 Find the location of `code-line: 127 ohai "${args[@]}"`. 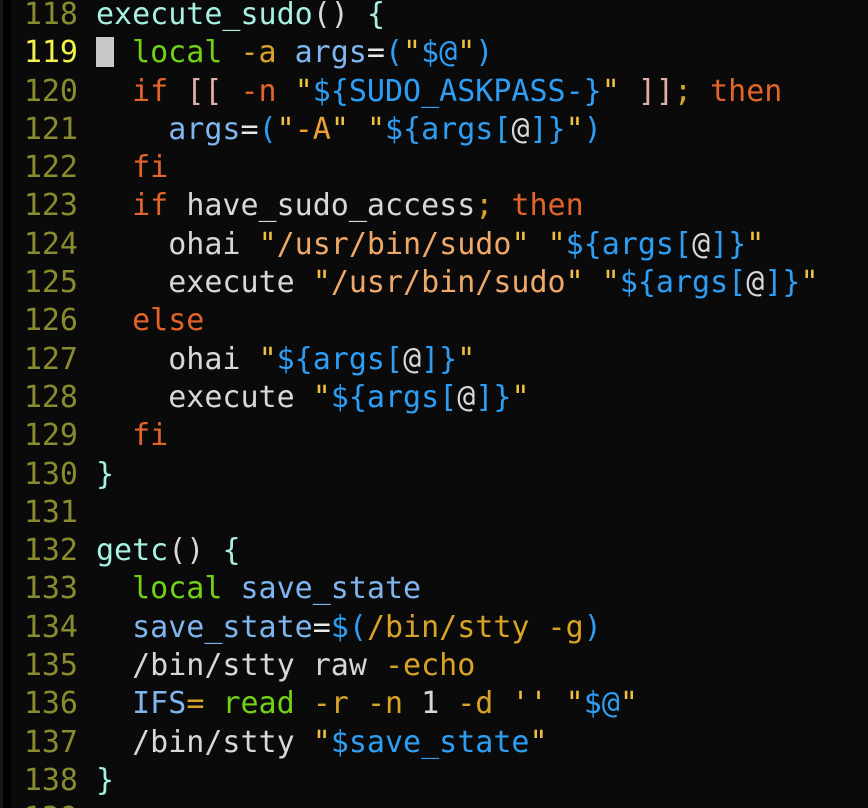

code-line: 127 ohai "${args[@]}" is located at coordinates (434, 360).